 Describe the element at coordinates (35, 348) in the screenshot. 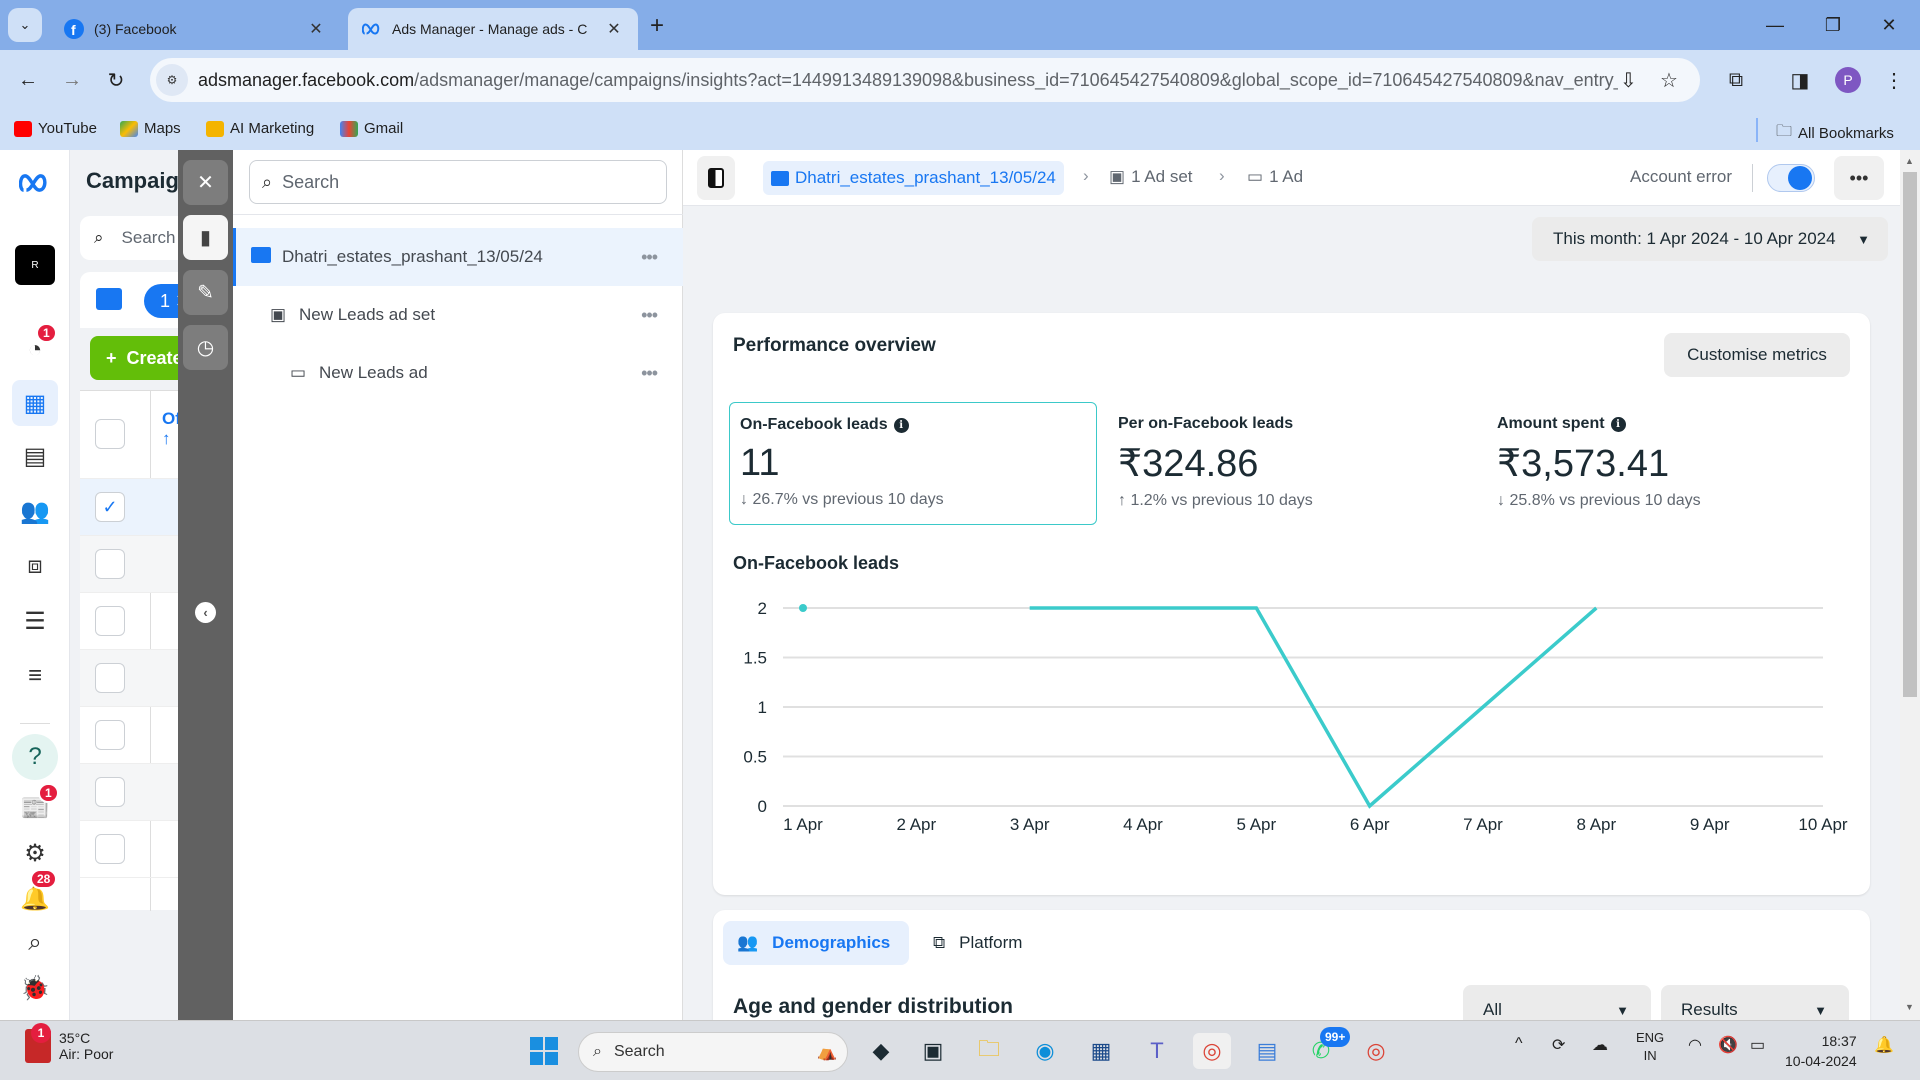

I see `dashboard-icon: ◔ 1` at that location.